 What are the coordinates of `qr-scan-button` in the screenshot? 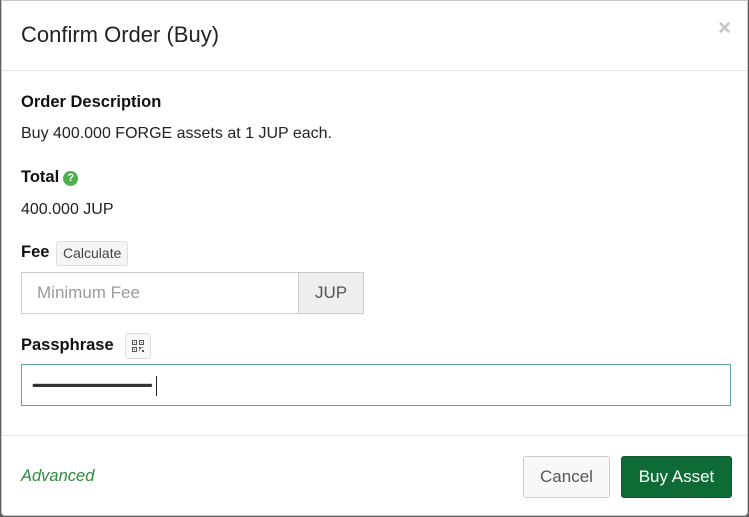 It's located at (138, 346).